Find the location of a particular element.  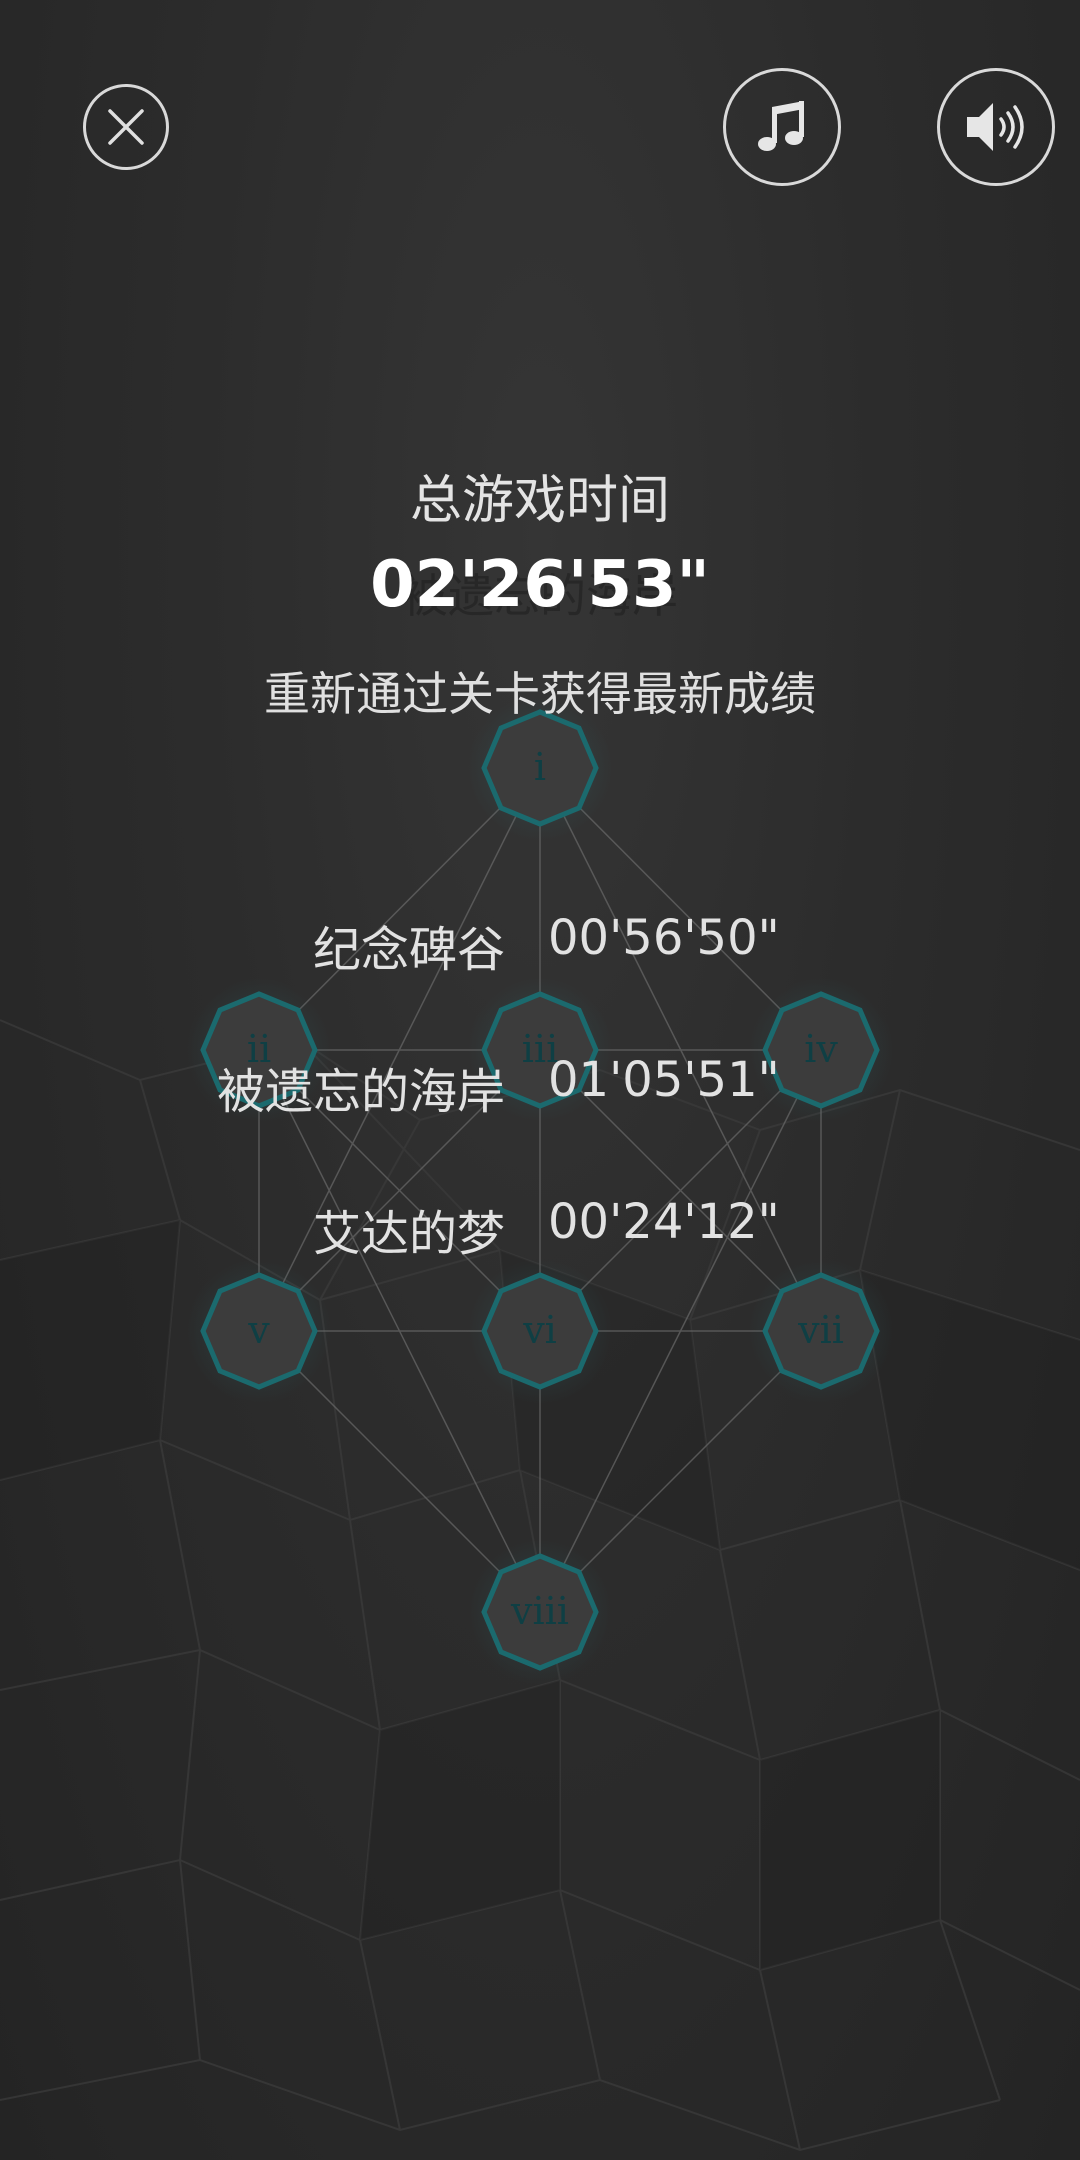

score-row: 被遗忘的海岸 01'05'51" is located at coordinates (540, 1086).